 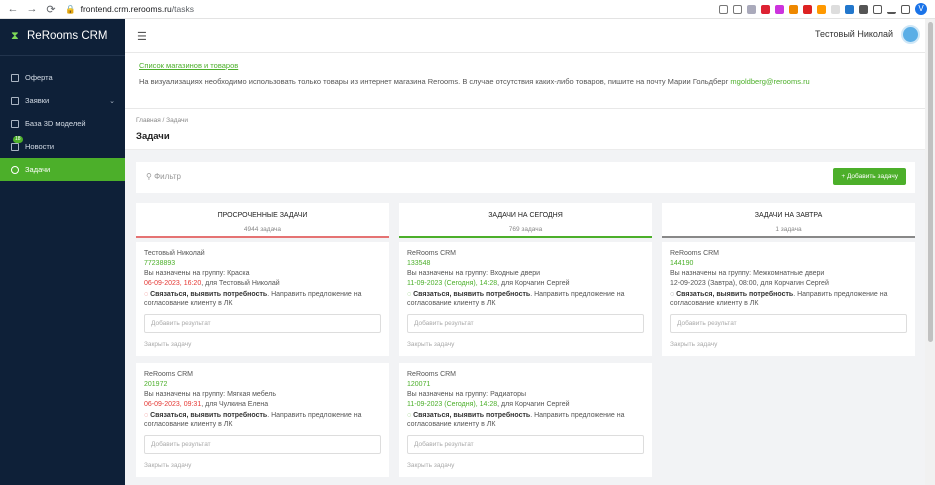 I want to click on breadcrumb-area: Главная / Задачи Задачи, so click(x=525, y=129).